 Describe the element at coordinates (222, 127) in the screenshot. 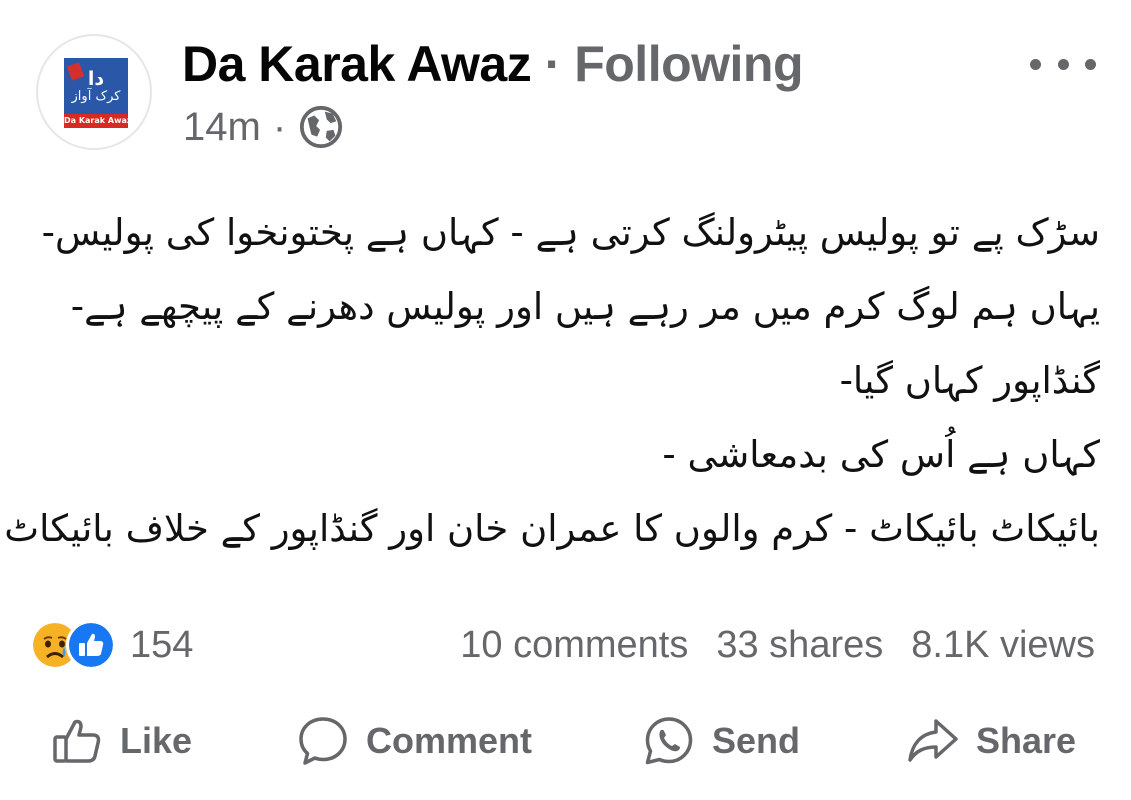

I see `post-timestamp: 14m` at that location.